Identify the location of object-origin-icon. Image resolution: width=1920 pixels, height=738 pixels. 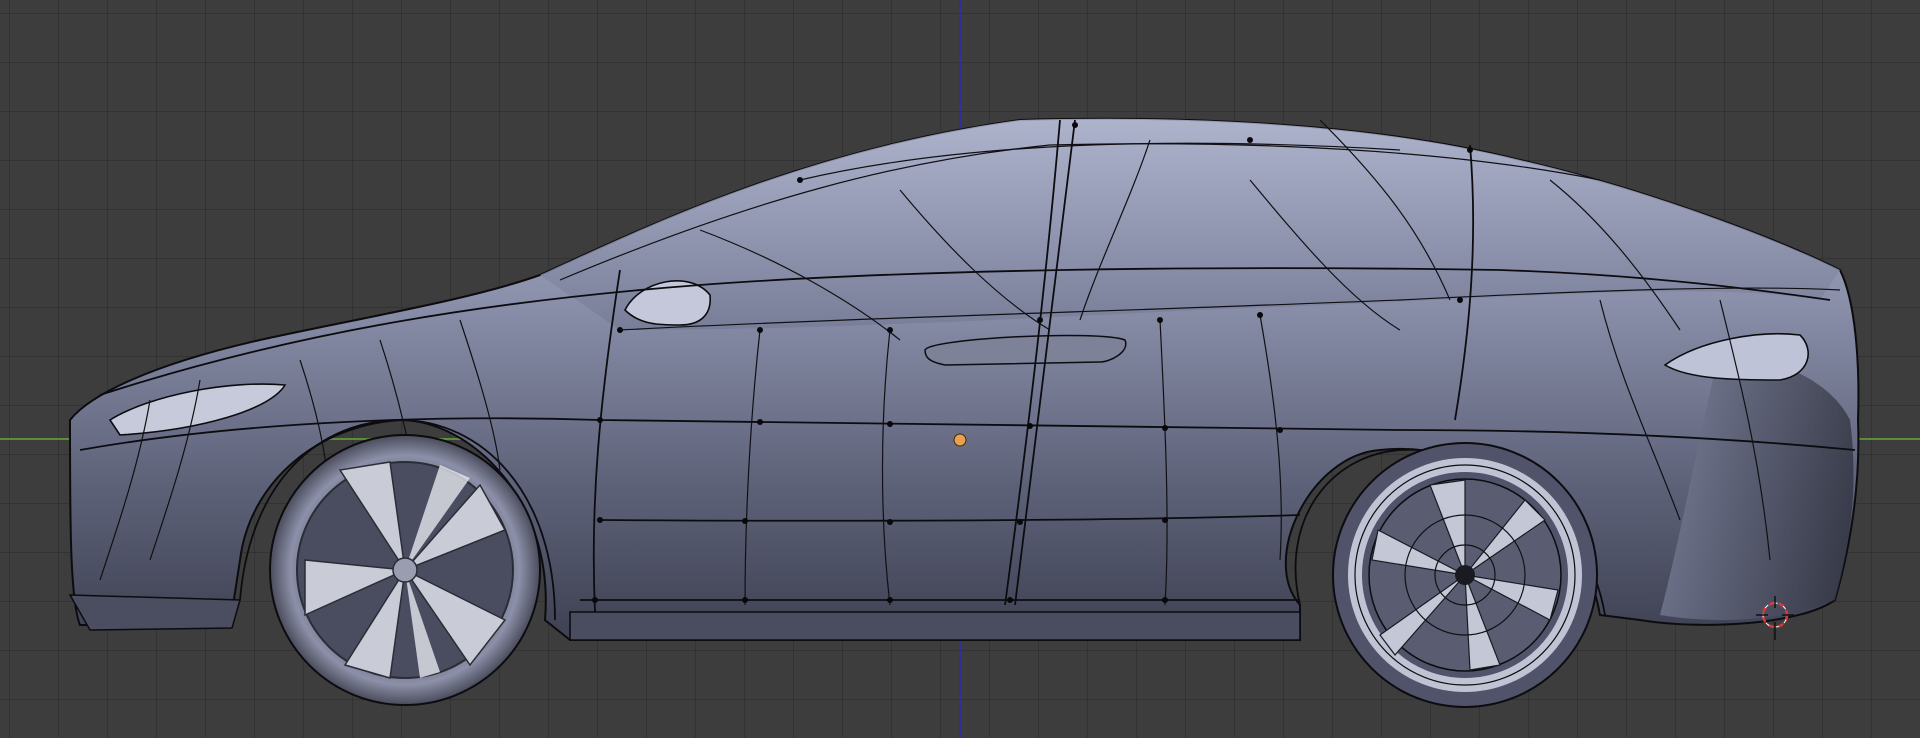
(960, 440).